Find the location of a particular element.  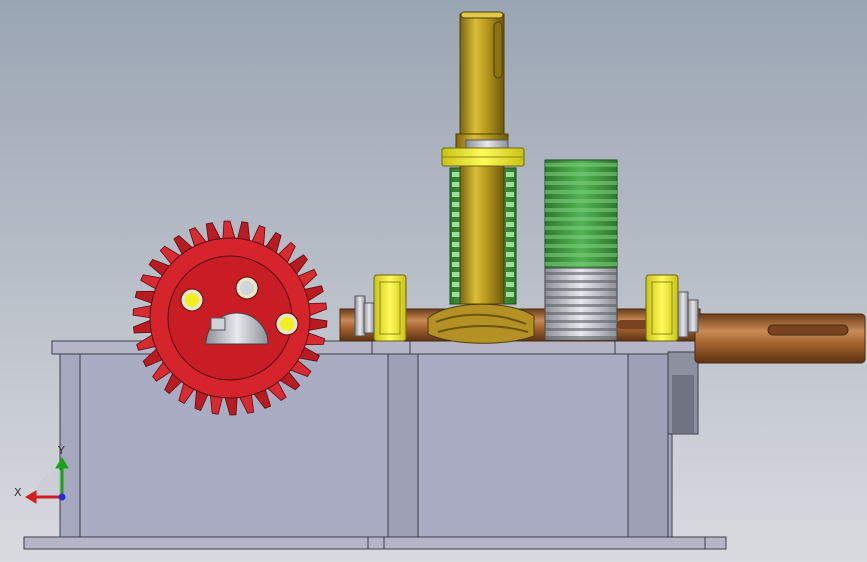

x-axis-label: X is located at coordinates (18, 492).